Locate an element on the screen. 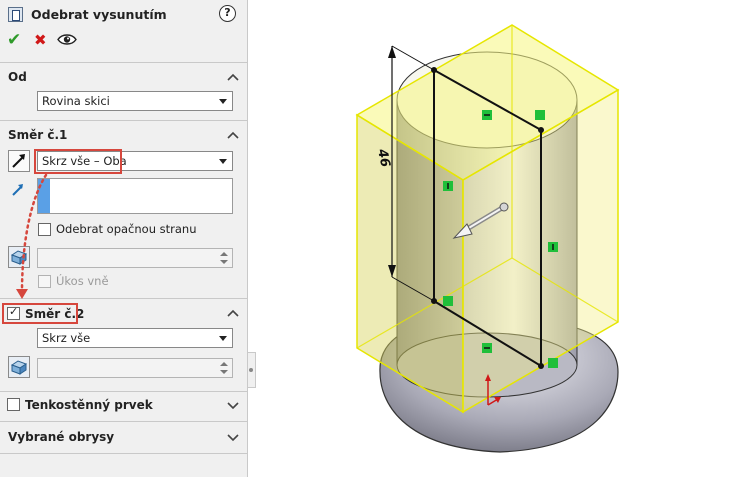  highlight-box-direction2 is located at coordinates (40, 313).